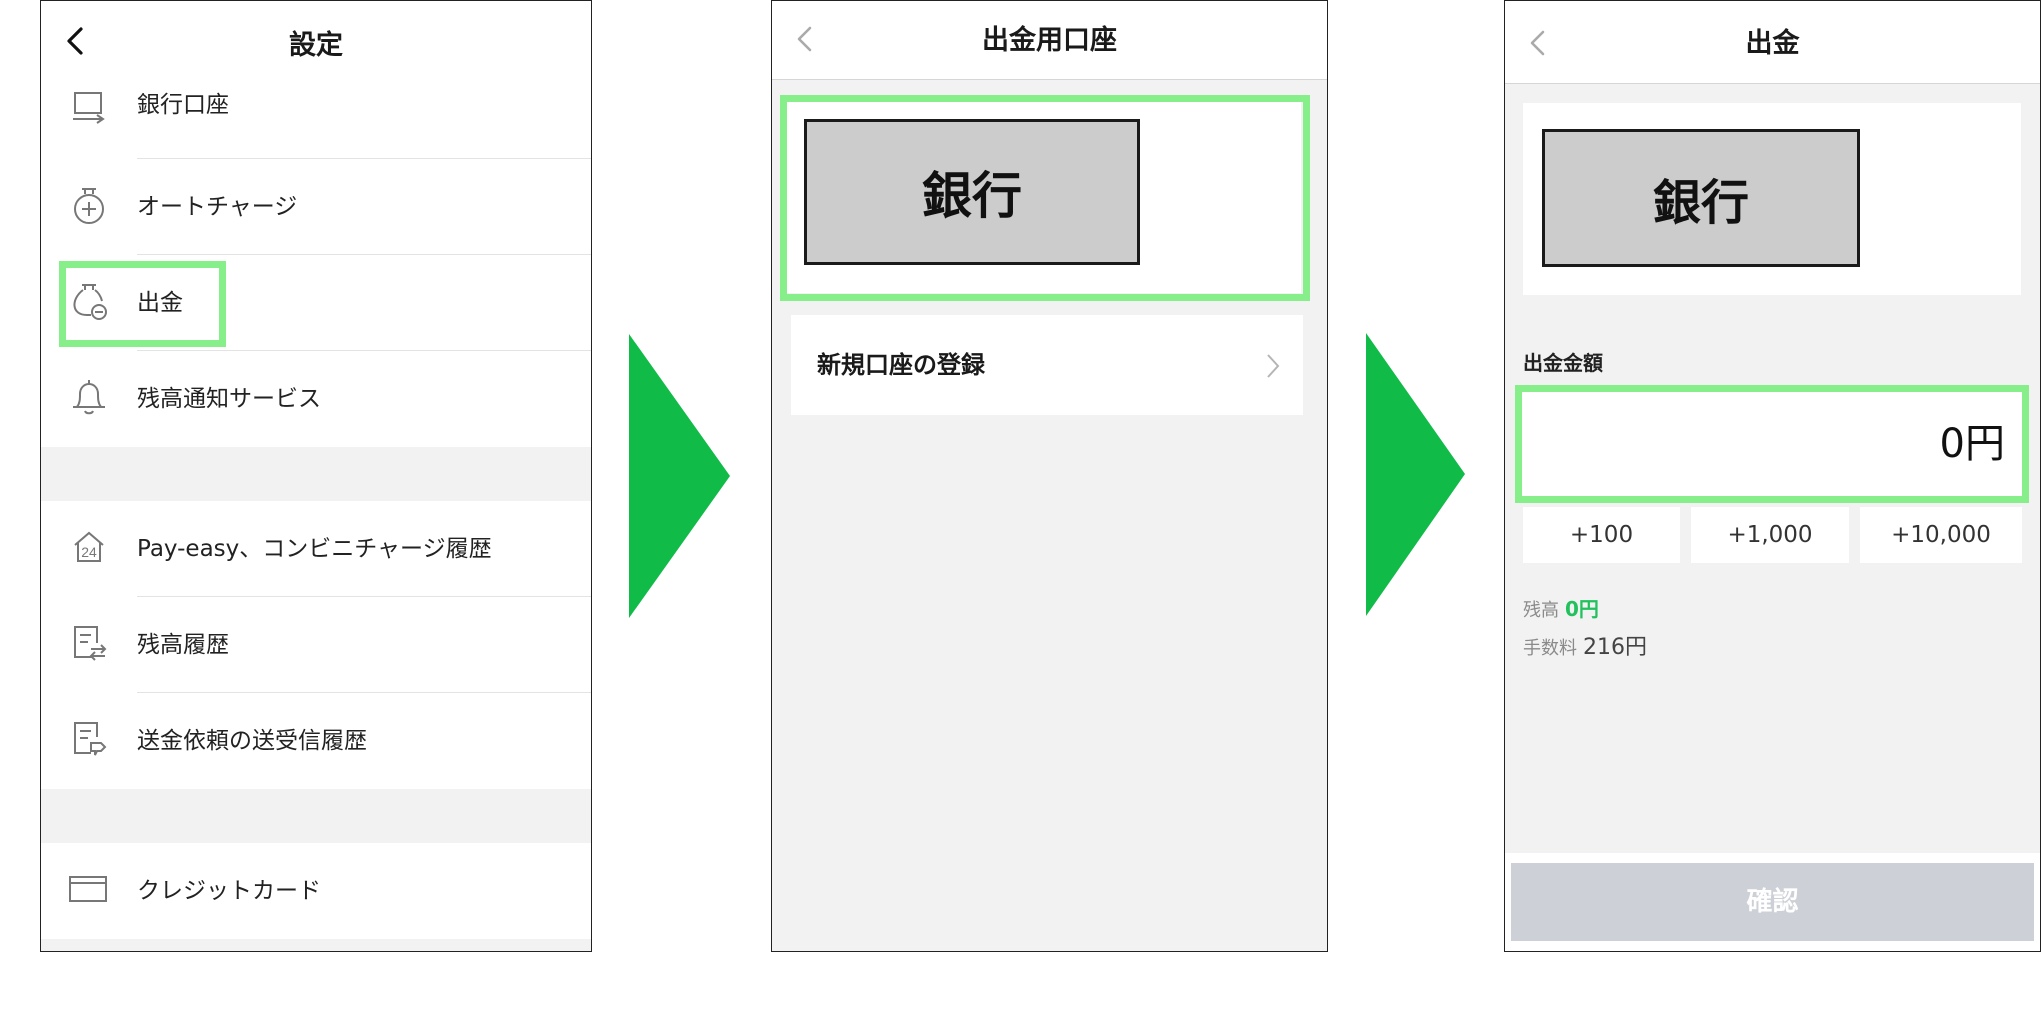 The image size is (2042, 1024). I want to click on settings-item-label: クレジットカード, so click(229, 891).